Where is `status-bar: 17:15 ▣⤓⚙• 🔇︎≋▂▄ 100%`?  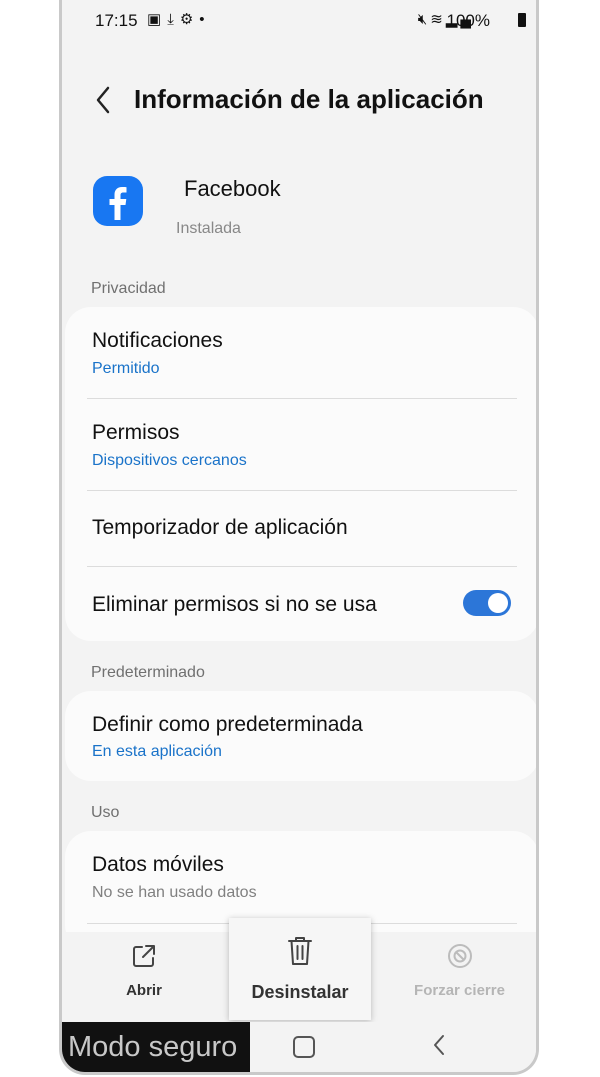 status-bar: 17:15 ▣⤓⚙• 🔇︎≋▂▄ 100% is located at coordinates (299, 20).